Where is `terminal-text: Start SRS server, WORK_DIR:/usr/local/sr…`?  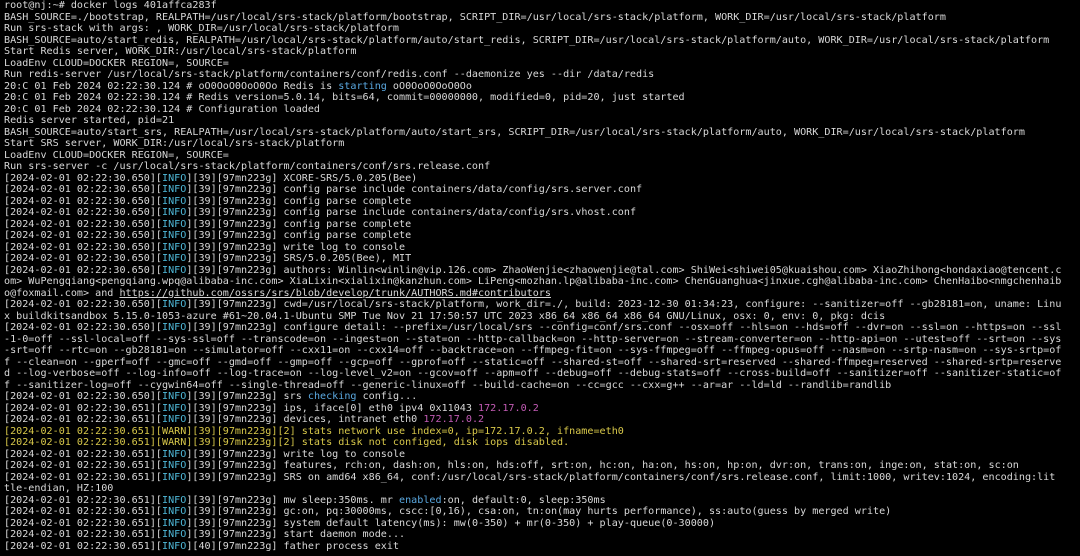
terminal-text: Start SRS server, WORK_DIR:/usr/local/sr… is located at coordinates (174, 143).